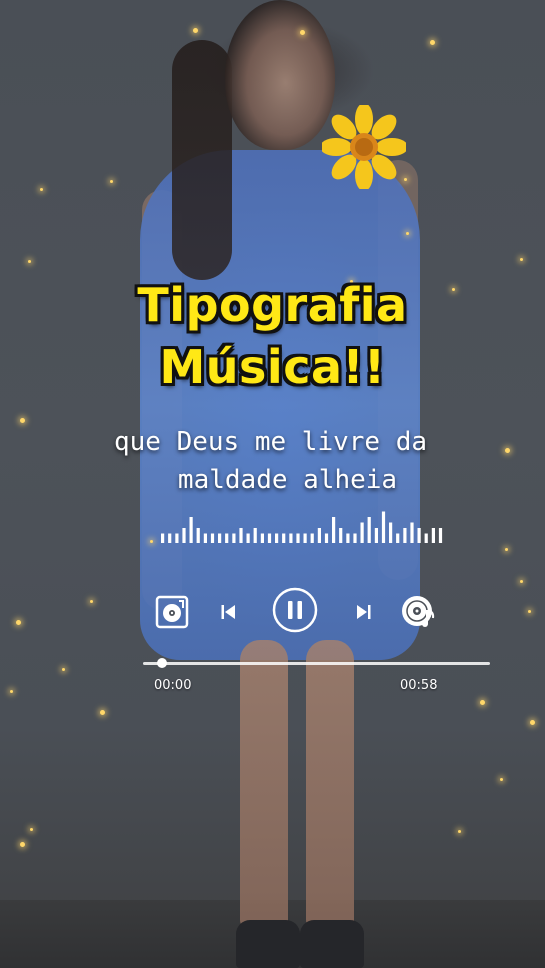 The height and width of the screenshot is (968, 545). I want to click on sunflower-image, so click(364, 147).